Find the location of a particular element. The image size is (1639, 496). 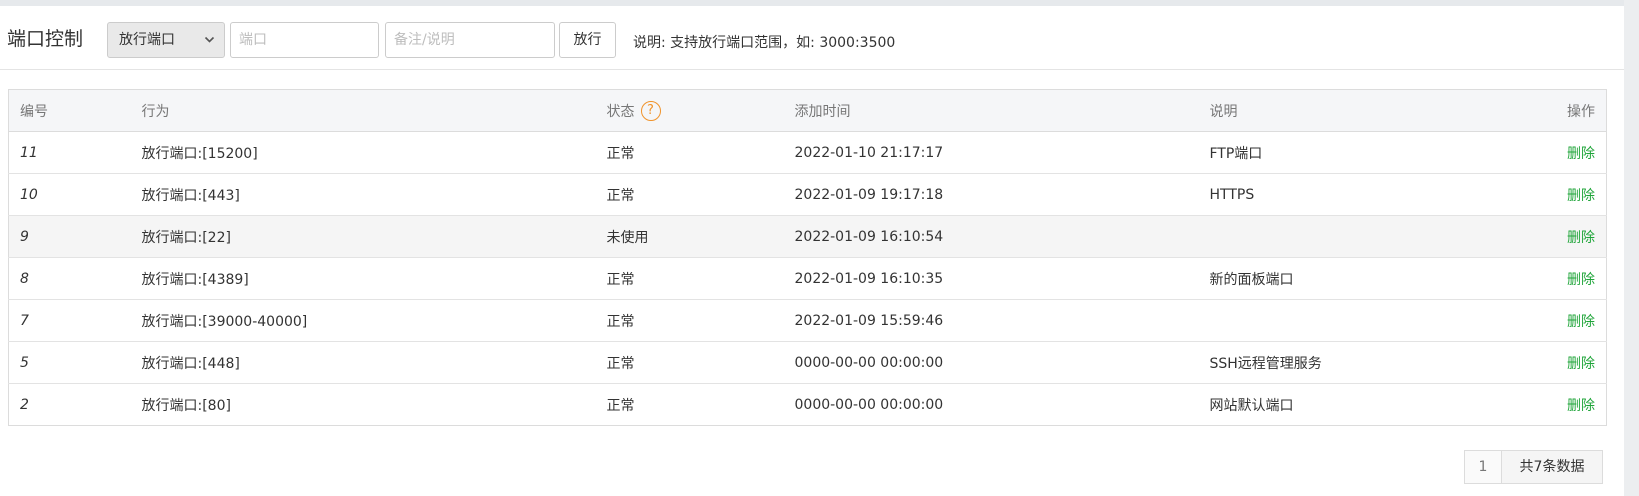

table-header-row: 编号 行为 状态? 添加时间 说明 操作 is located at coordinates (807, 110).